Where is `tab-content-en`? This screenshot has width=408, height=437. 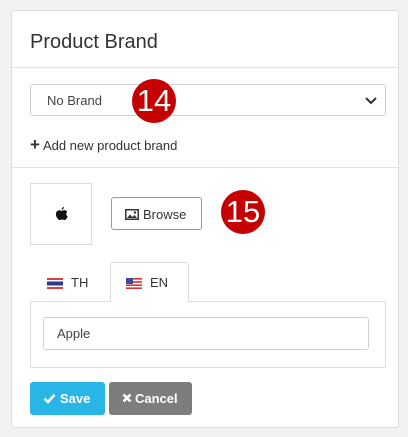
tab-content-en is located at coordinates (208, 334).